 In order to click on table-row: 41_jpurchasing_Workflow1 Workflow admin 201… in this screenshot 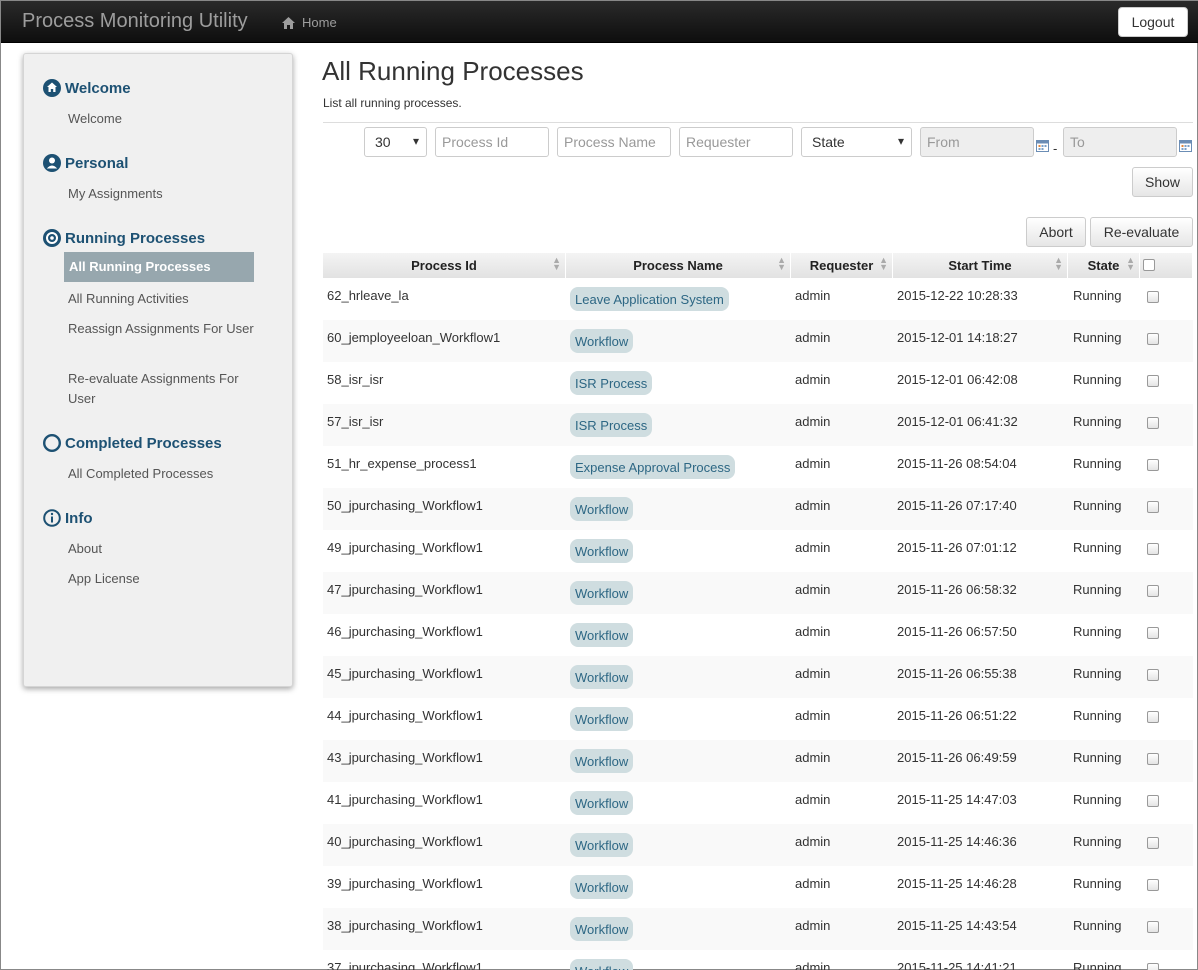, I will do `click(758, 803)`.